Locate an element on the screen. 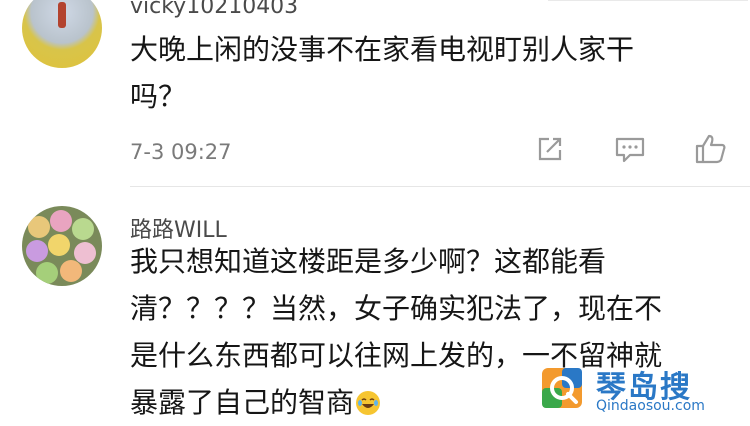 The height and width of the screenshot is (426, 750). comment-text-line: 吗？ is located at coordinates (158, 96).